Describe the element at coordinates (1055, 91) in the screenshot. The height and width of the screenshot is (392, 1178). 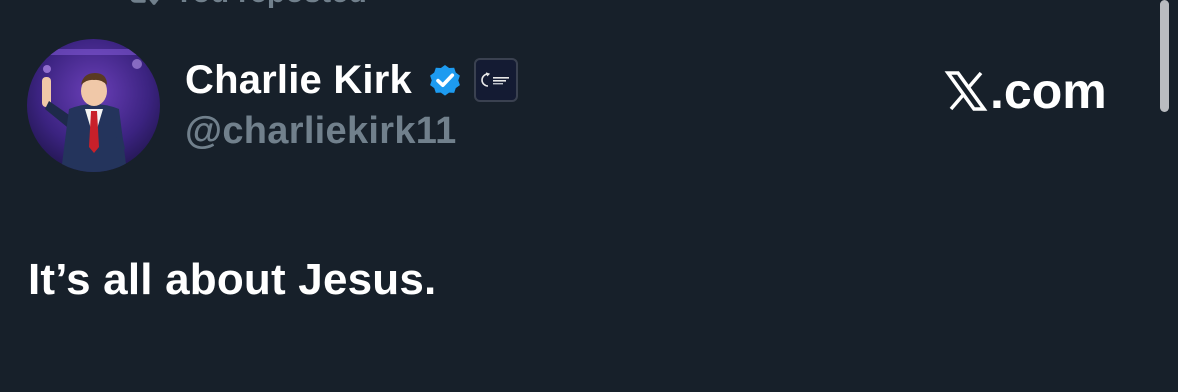
I see `site-domain: com` at that location.